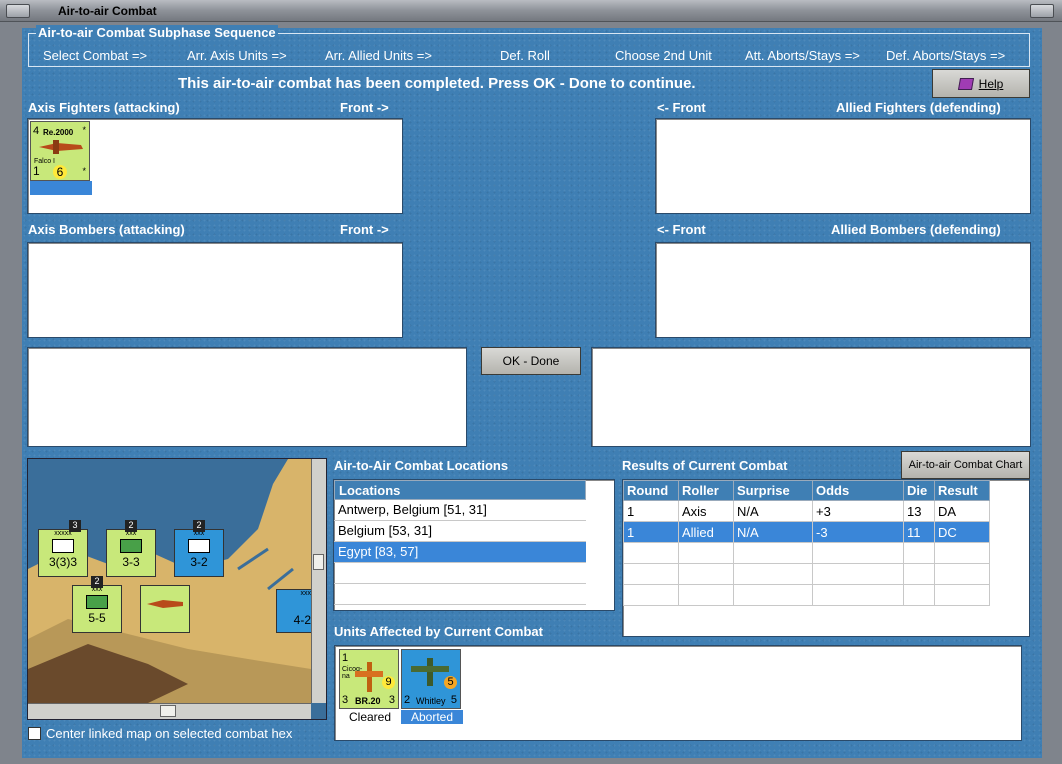 This screenshot has width=1062, height=764. I want to click on map-counter-2-symbol, so click(131, 546).